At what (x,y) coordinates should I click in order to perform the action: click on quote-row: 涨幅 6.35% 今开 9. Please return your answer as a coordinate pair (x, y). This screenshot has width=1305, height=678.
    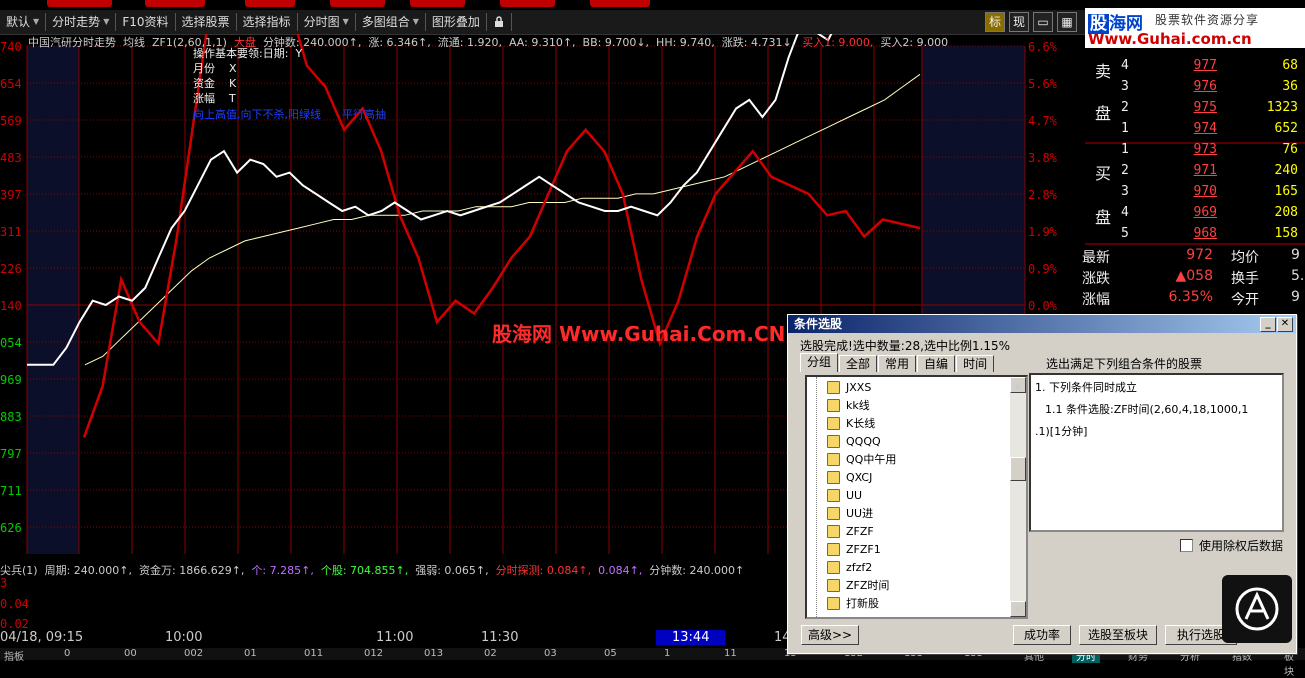
    Looking at the image, I should click on (1193, 299).